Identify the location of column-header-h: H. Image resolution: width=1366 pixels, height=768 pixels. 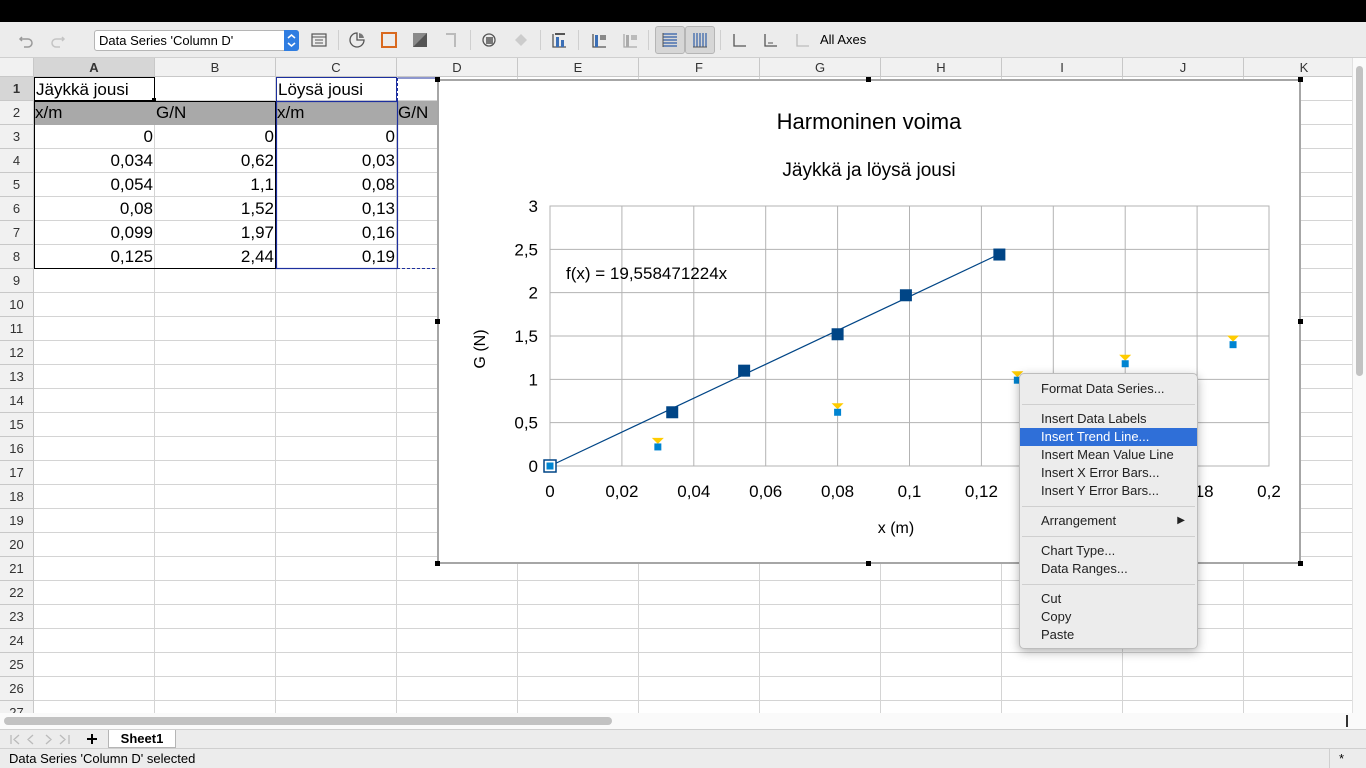
(941, 67).